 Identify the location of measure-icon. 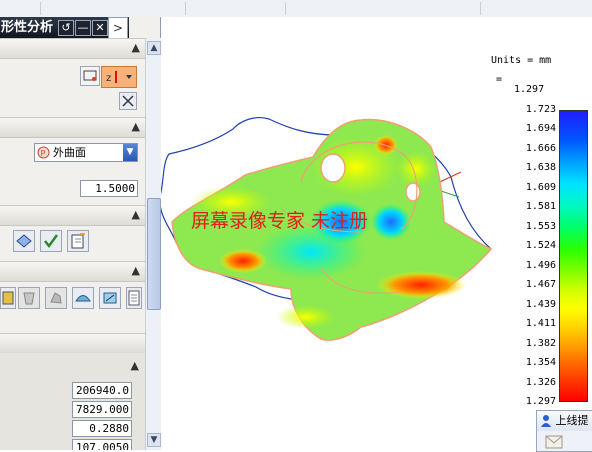
(110, 298).